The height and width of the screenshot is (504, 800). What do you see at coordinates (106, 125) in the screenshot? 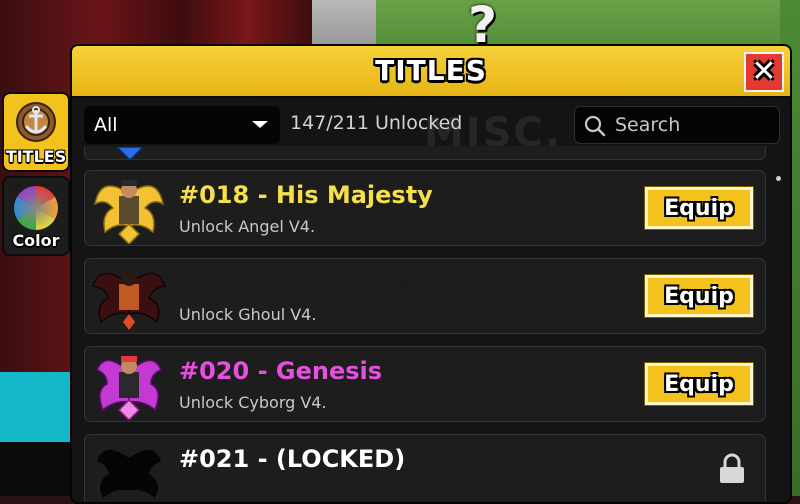
I see `filter-value: All` at bounding box center [106, 125].